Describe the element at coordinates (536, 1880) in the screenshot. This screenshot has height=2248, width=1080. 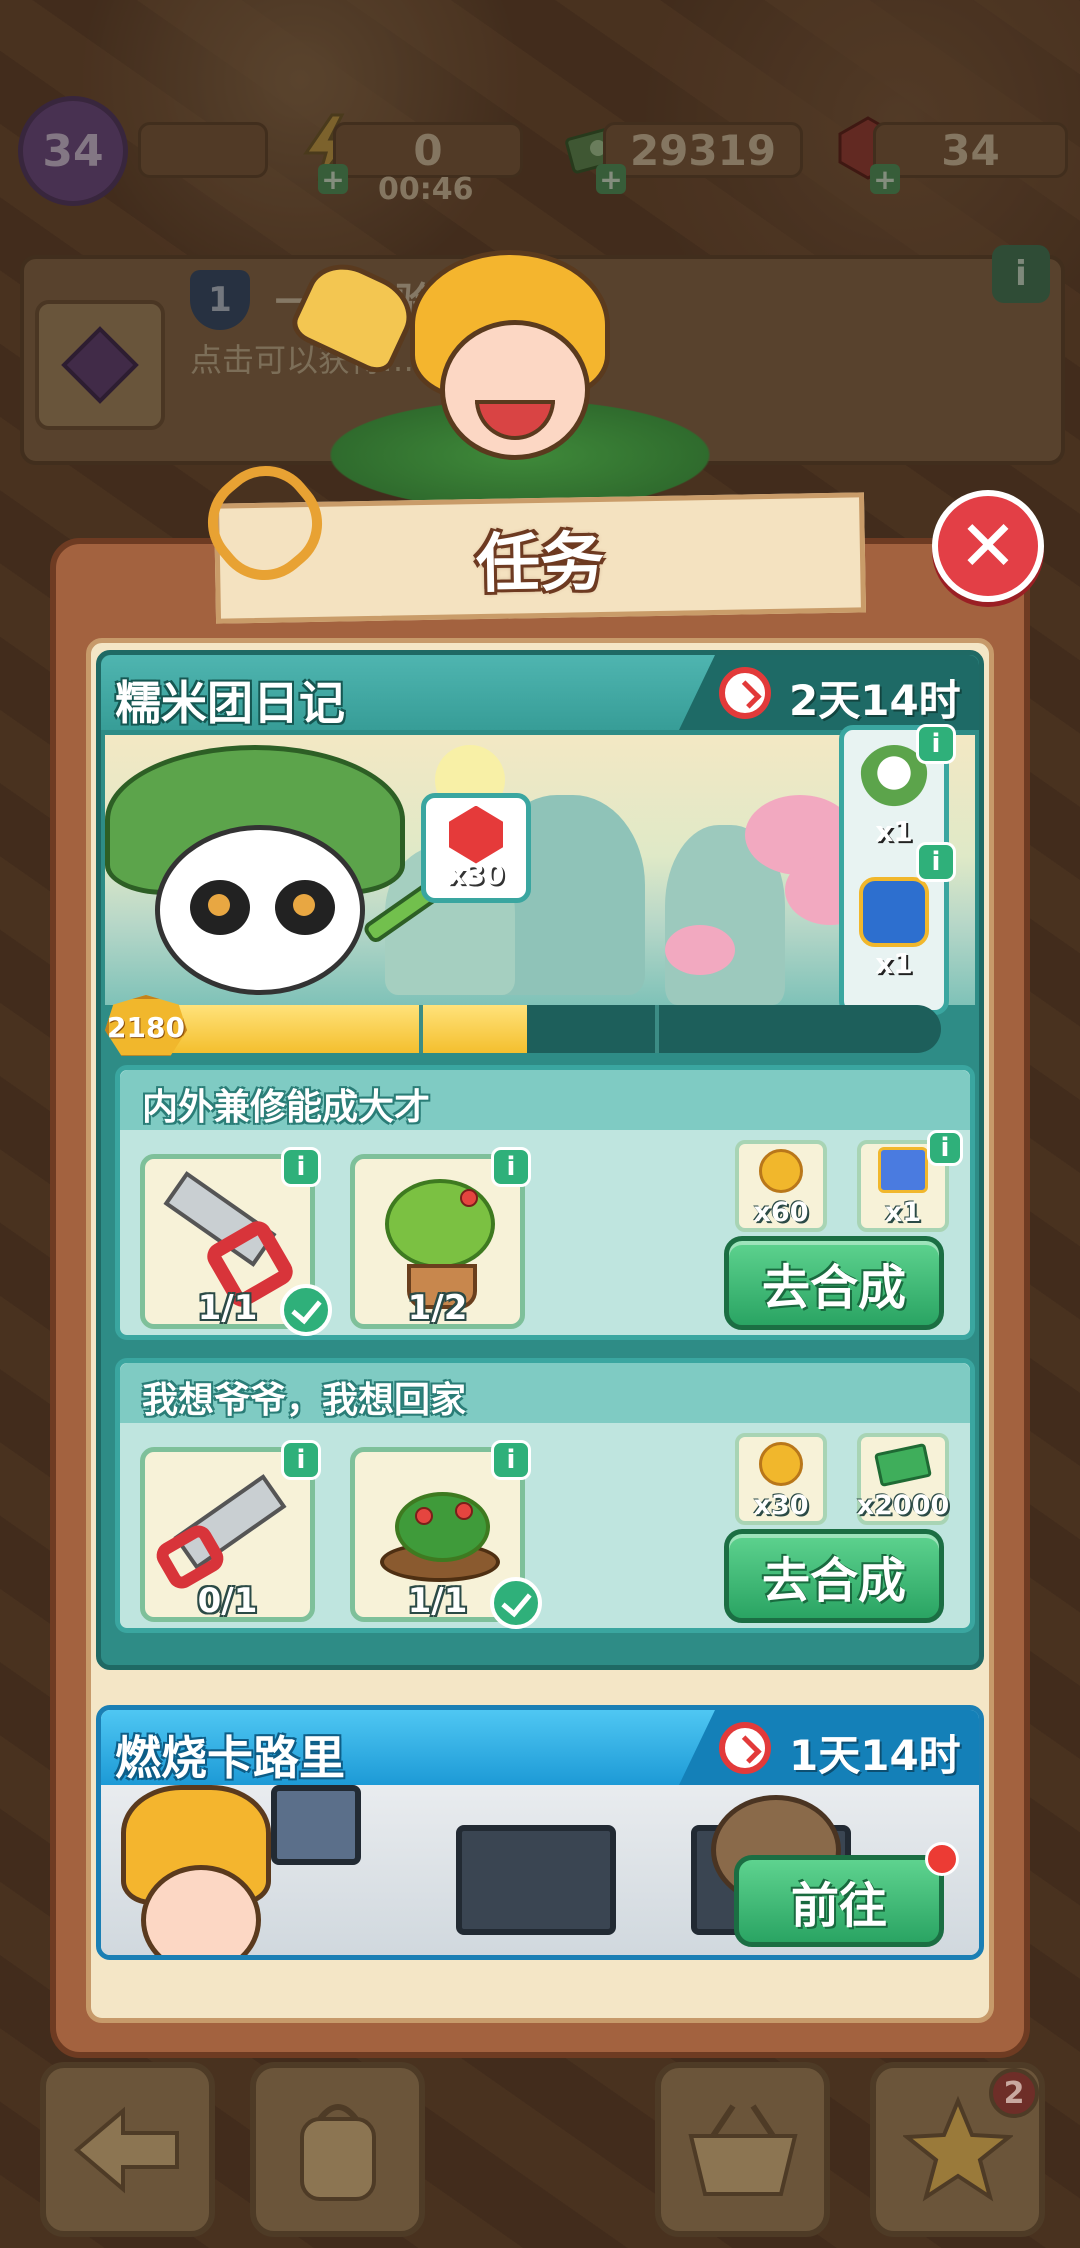
I see `monitor` at that location.